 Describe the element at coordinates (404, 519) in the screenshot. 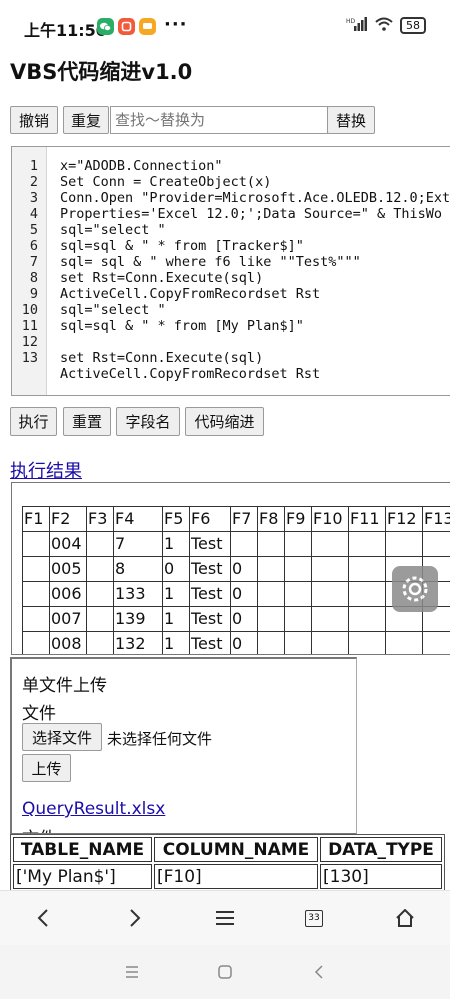

I see `result-col-header: F12` at that location.